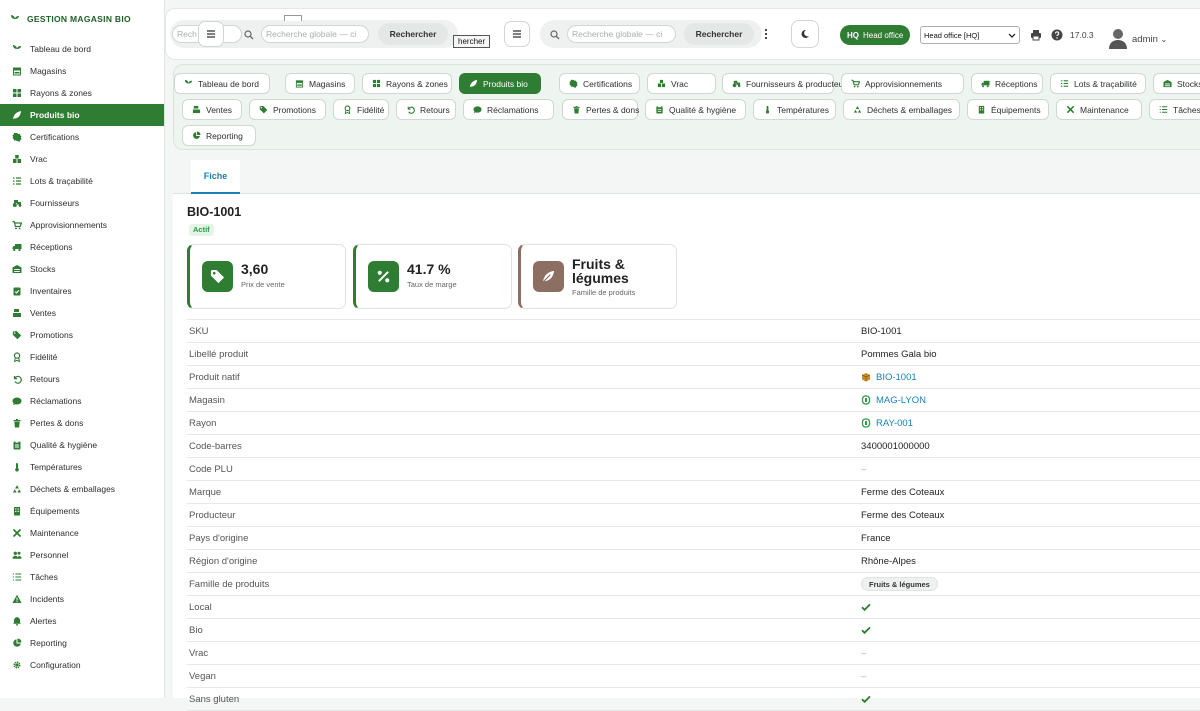 Image resolution: width=1200 pixels, height=711 pixels. I want to click on sprout-icon, so click(188, 83).